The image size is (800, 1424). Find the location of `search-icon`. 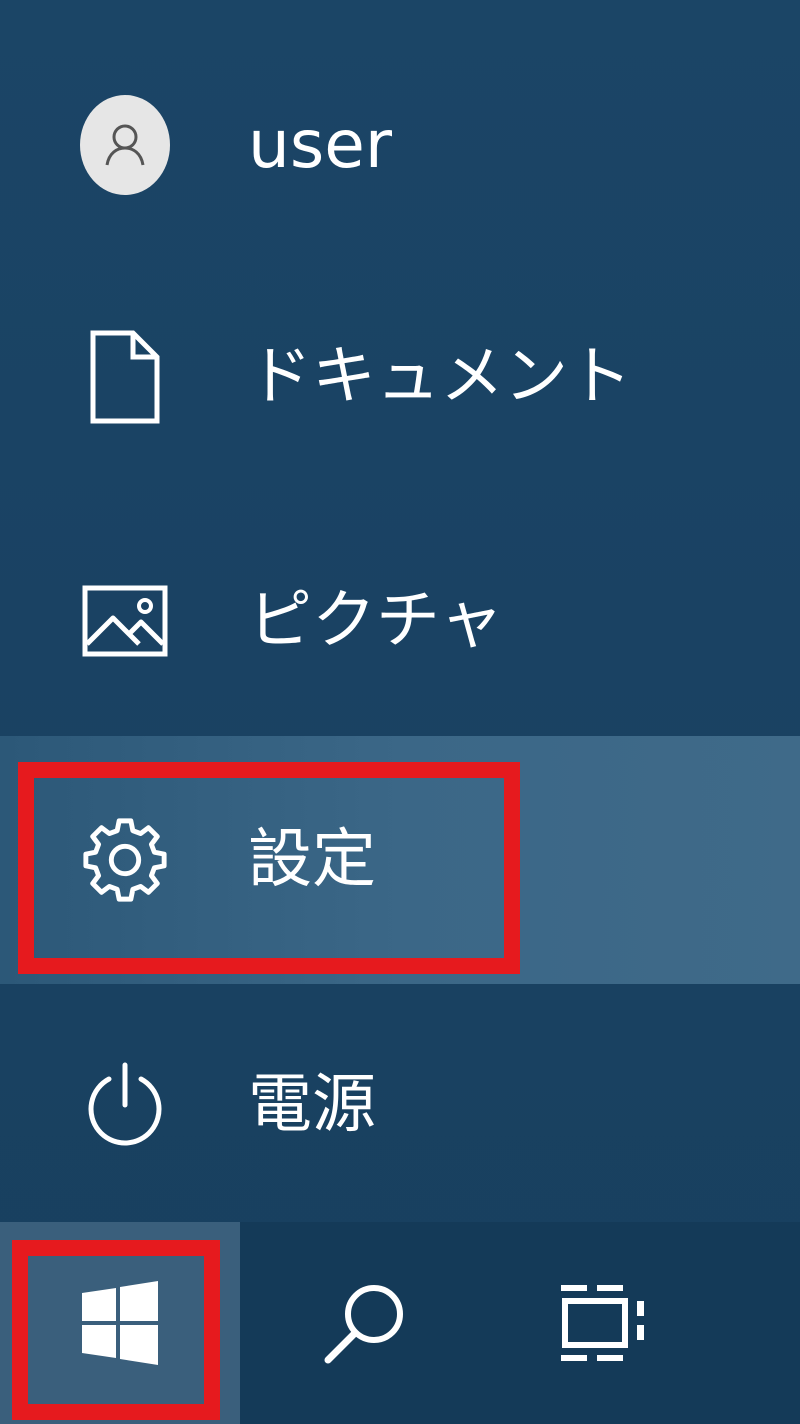

search-icon is located at coordinates (363, 1324).